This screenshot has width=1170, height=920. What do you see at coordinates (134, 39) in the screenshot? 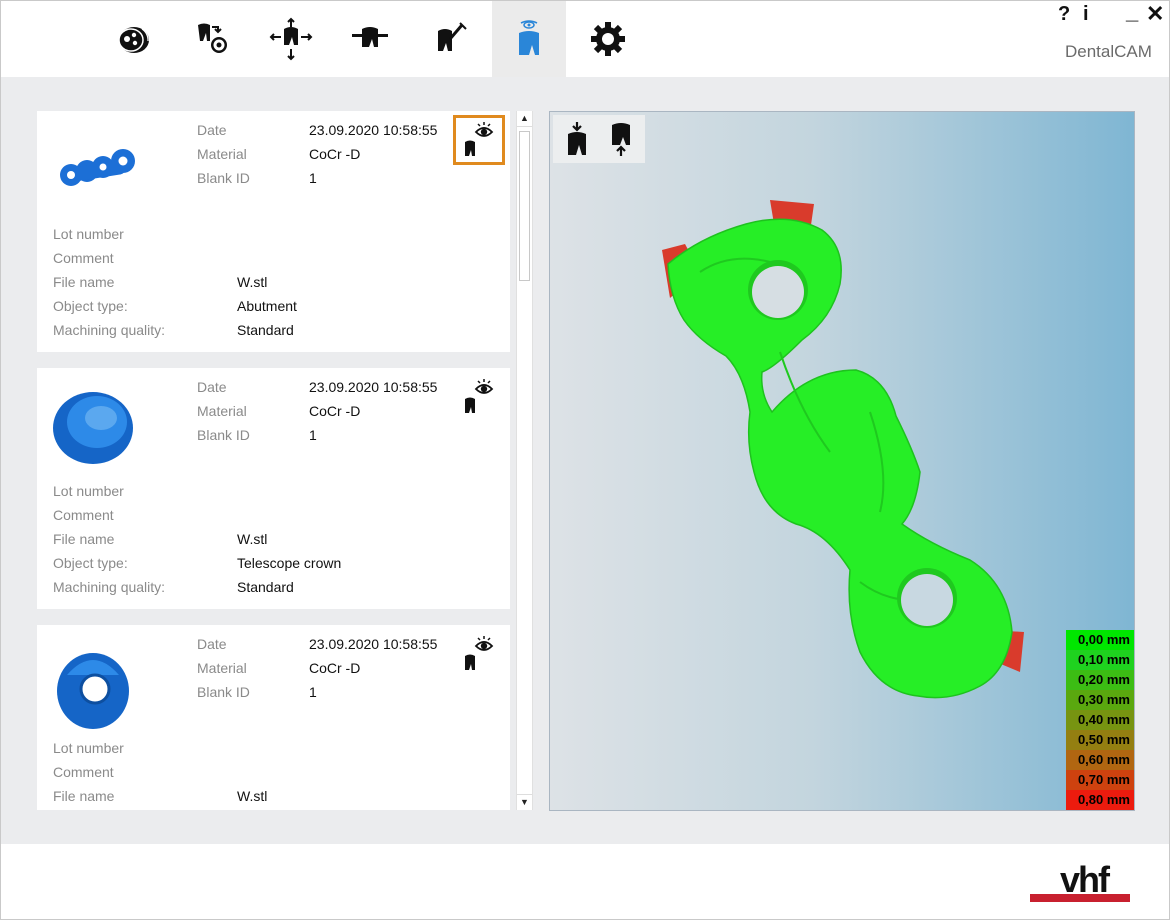
I see `blank-disc-icon` at bounding box center [134, 39].